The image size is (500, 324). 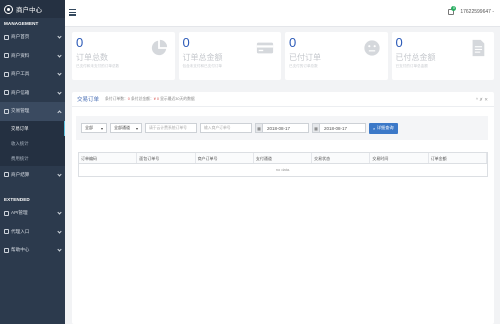 I want to click on channel-select: 全部通道 ▾, so click(x=126, y=128).